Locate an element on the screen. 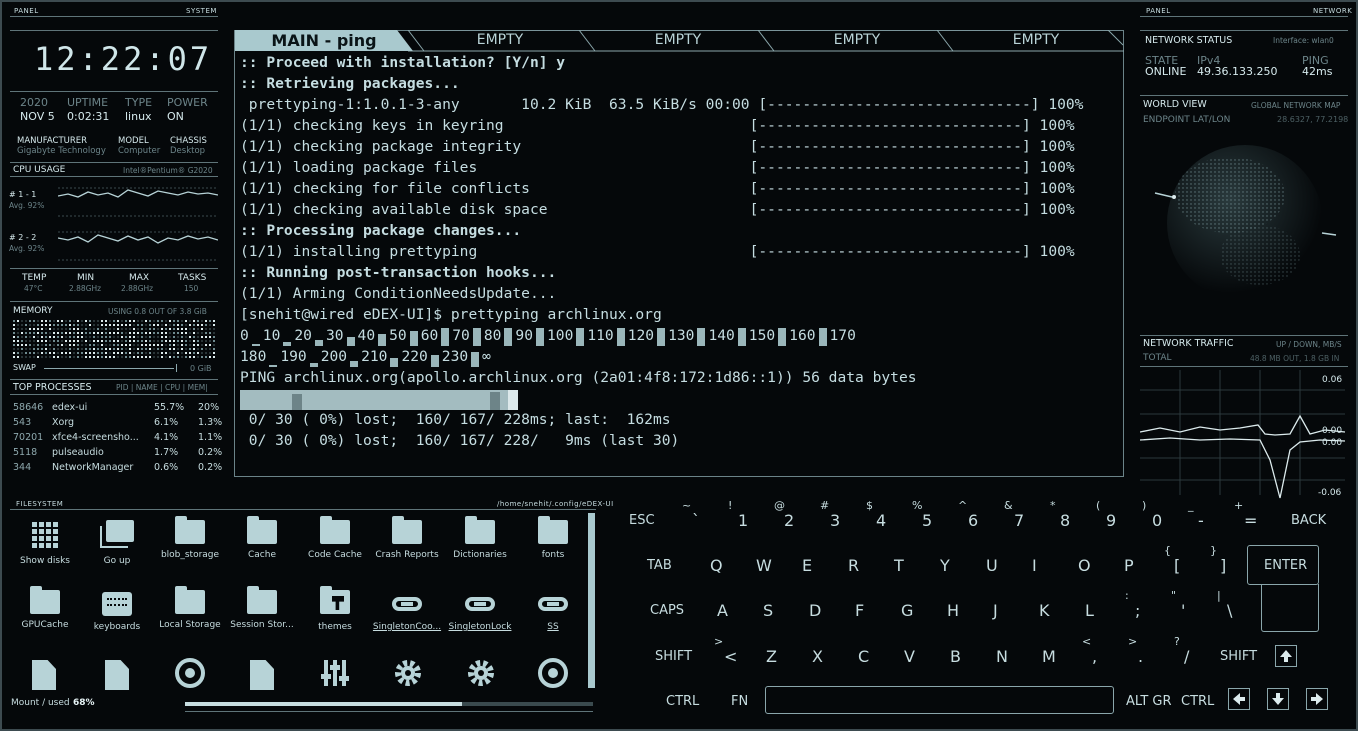 This screenshot has height=731, width=1358. key-char: I is located at coordinates (1034, 565).